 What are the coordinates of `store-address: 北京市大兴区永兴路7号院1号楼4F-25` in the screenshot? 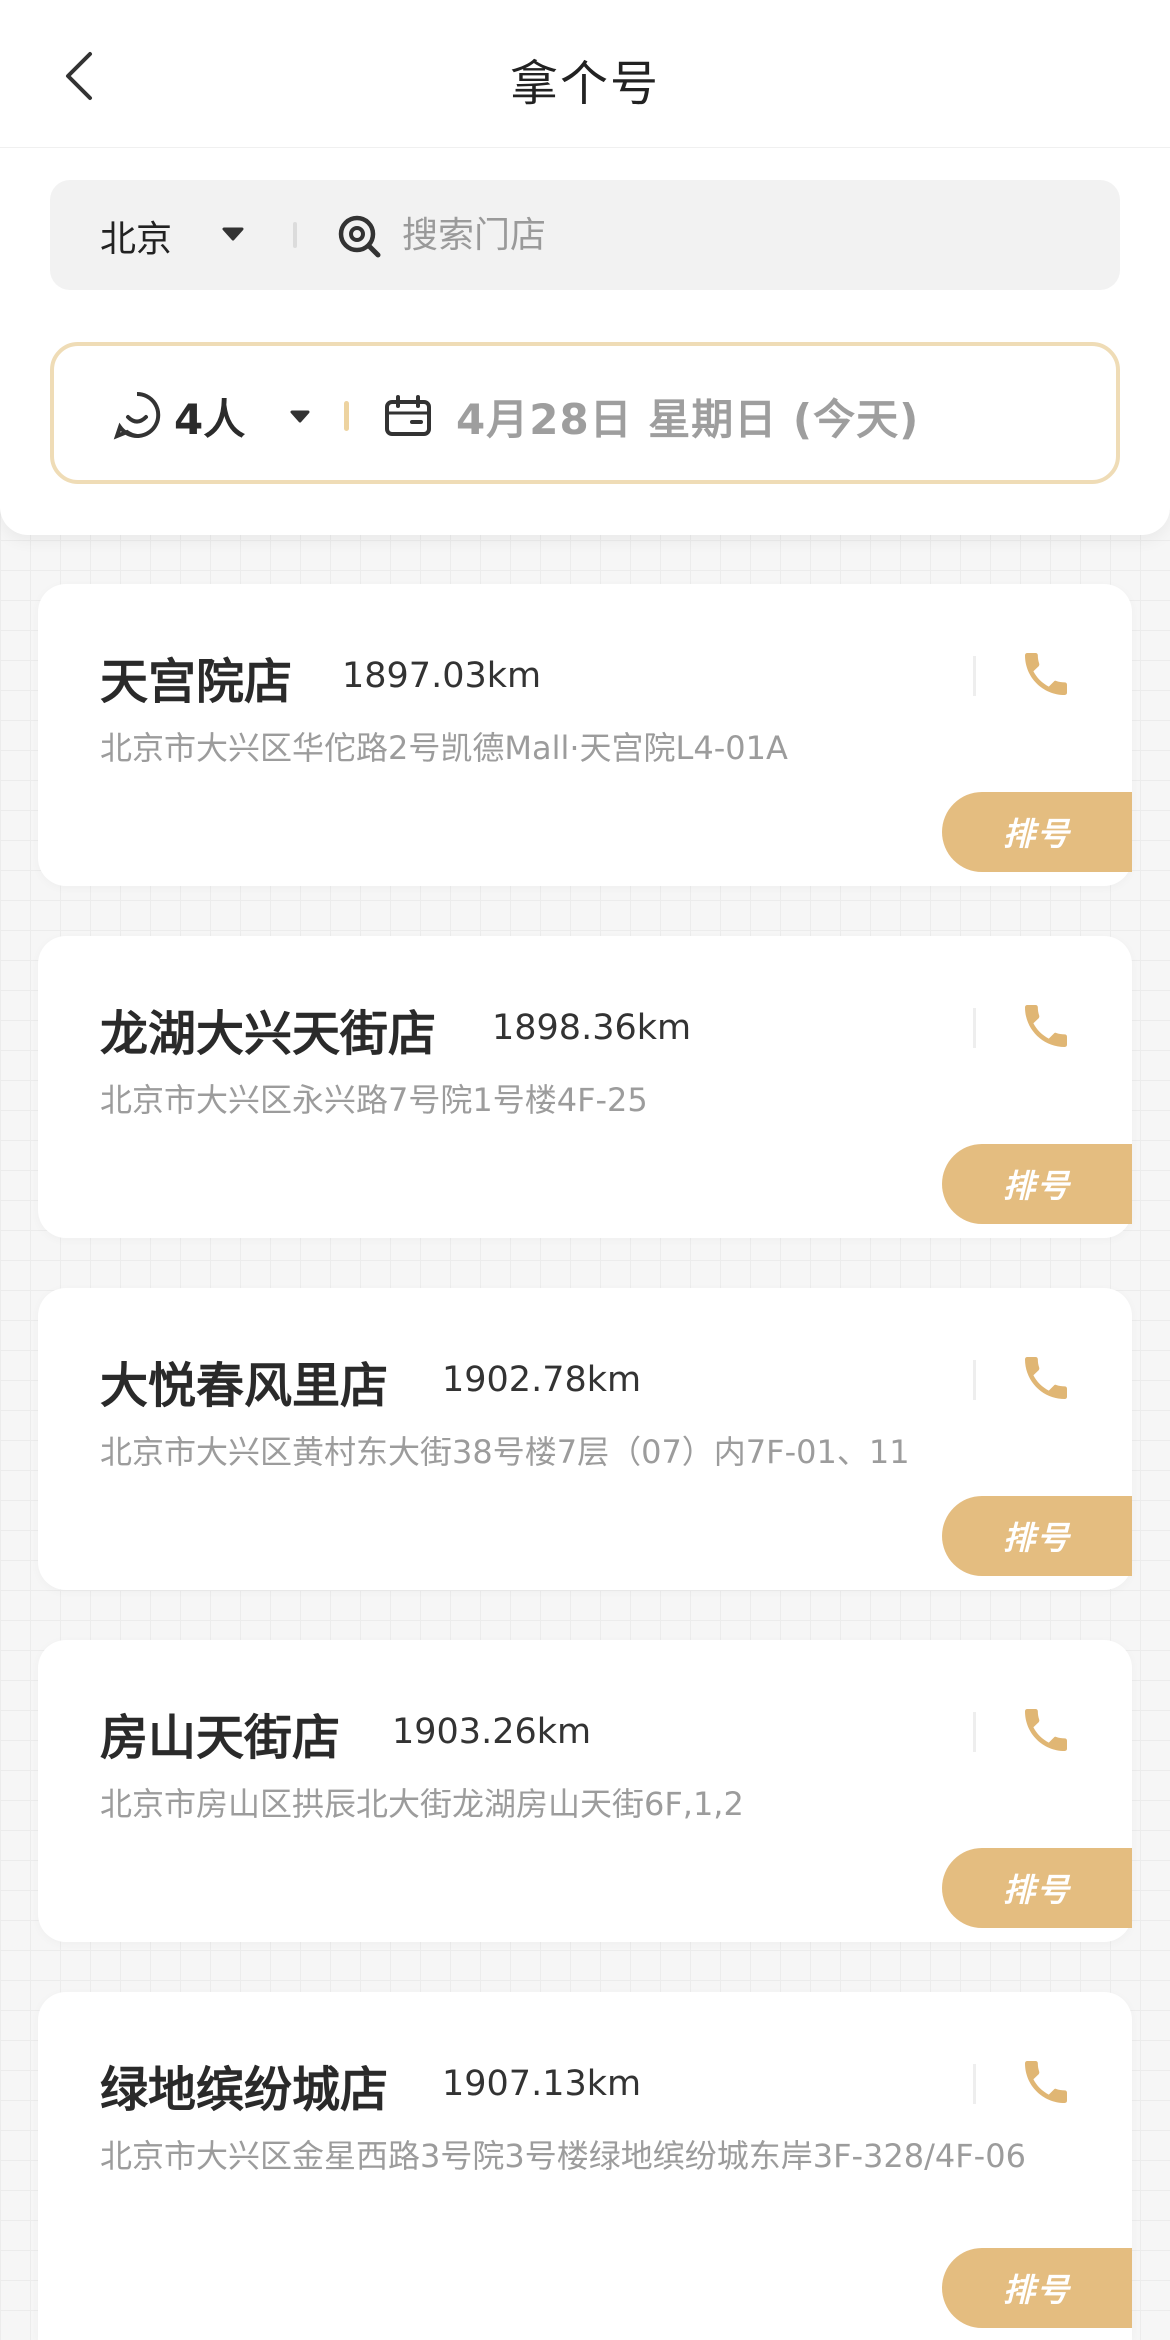 It's located at (374, 1100).